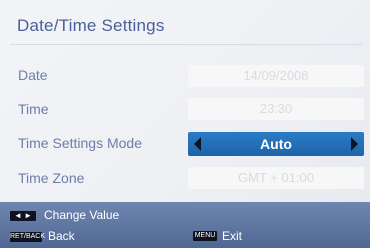  I want to click on page-title: Date/Time Settings, so click(91, 25).